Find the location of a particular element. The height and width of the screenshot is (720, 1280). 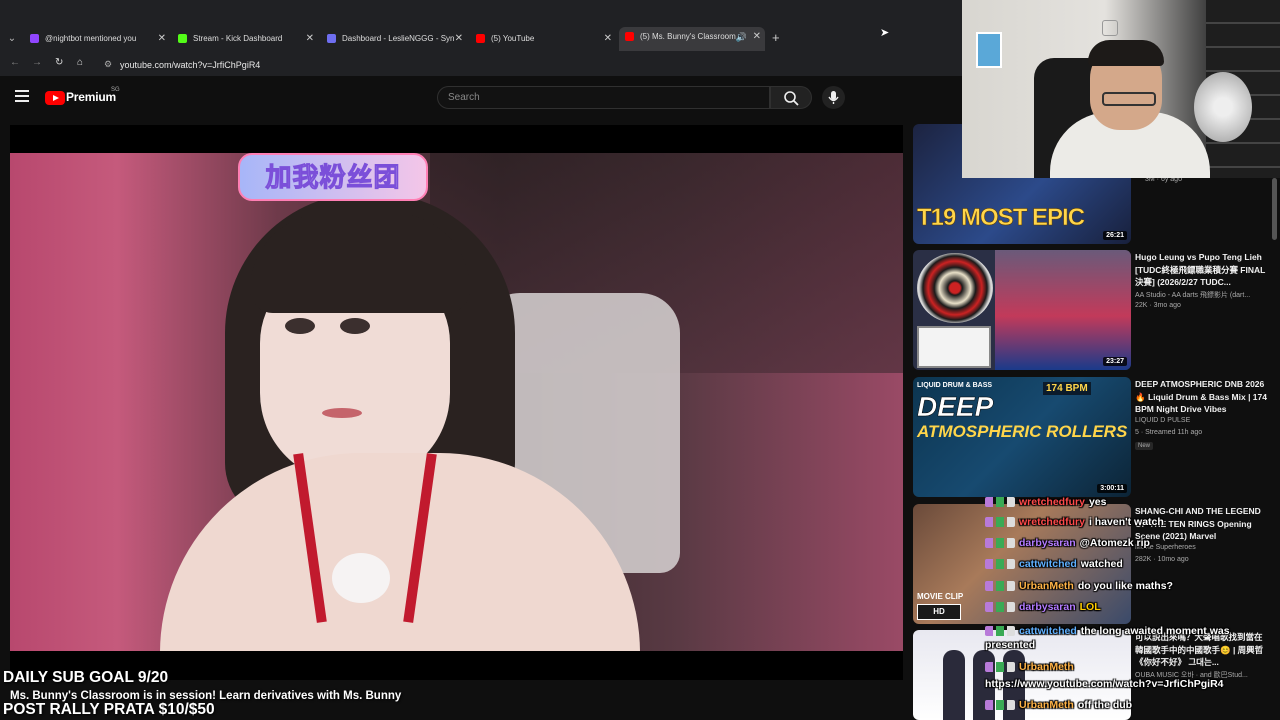

site-settings-icon: ⚙ is located at coordinates (108, 64).